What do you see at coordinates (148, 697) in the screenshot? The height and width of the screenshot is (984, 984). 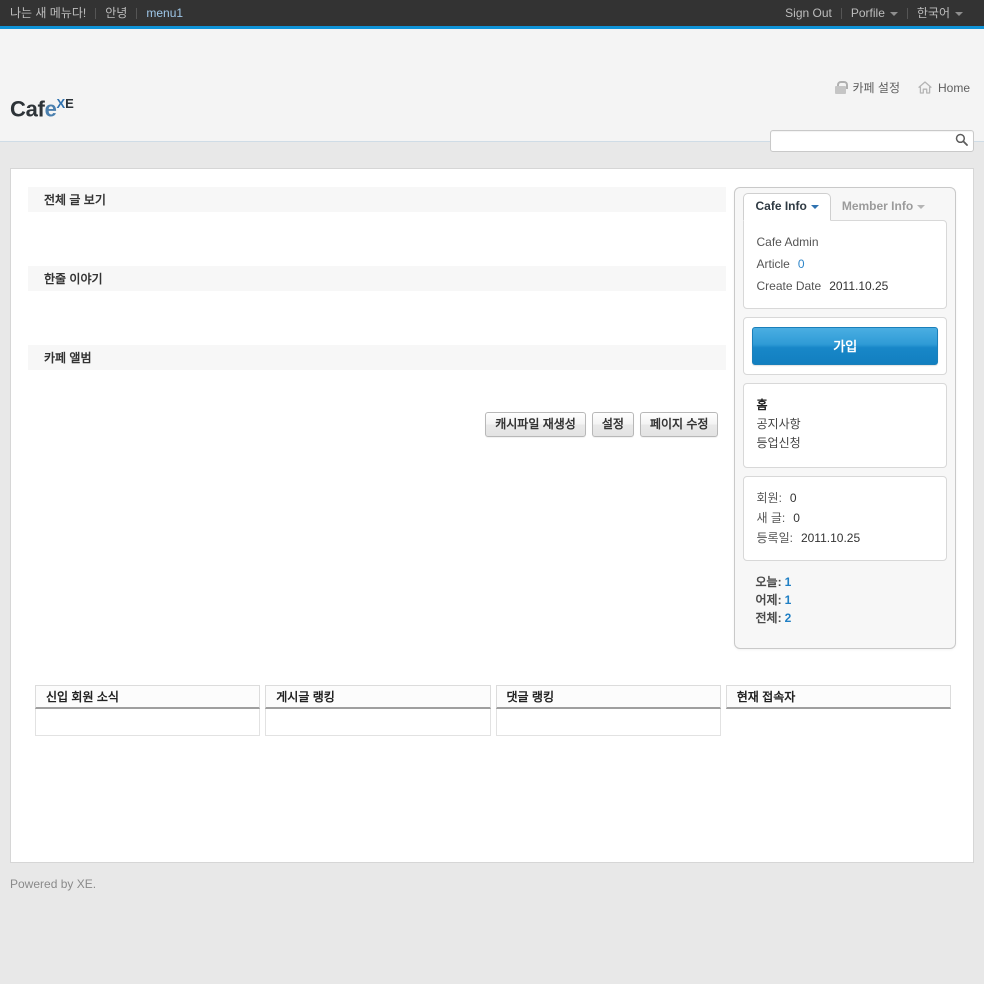 I see `widget-title: 신입 회원 소식` at bounding box center [148, 697].